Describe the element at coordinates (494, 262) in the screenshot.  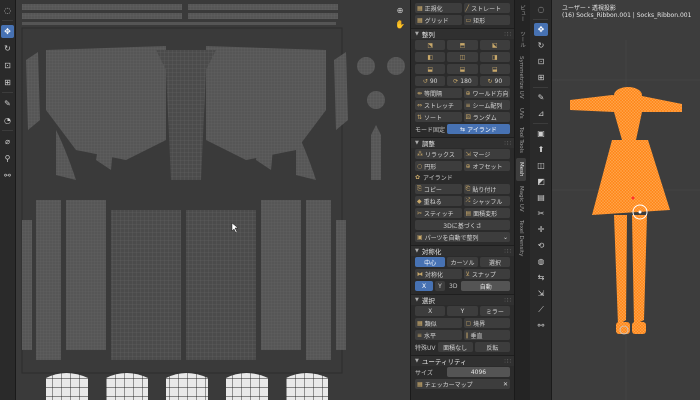
I see `tab-selection: 選択` at that location.